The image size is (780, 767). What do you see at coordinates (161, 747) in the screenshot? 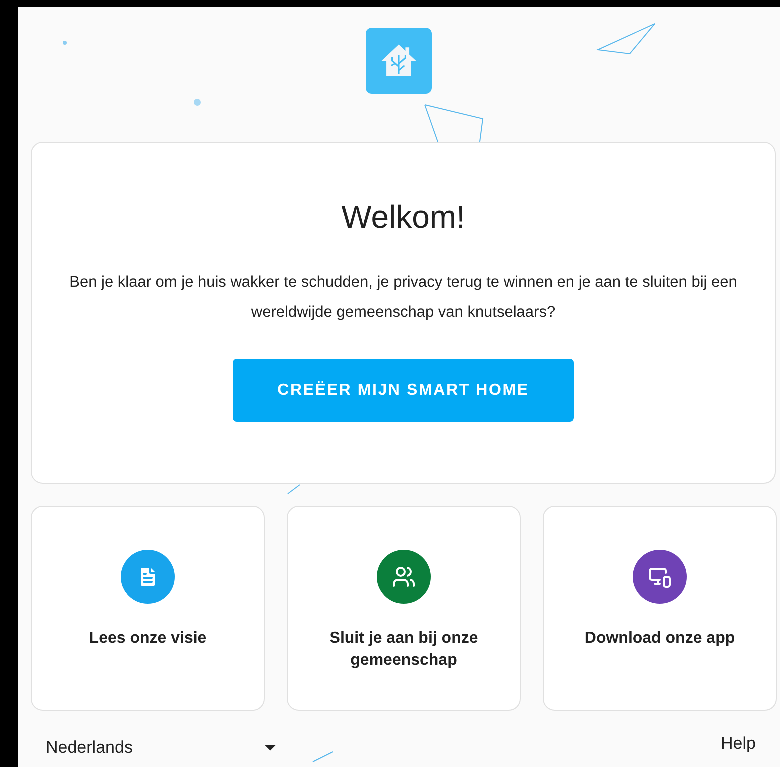
I see `language-select: Nederlands` at bounding box center [161, 747].